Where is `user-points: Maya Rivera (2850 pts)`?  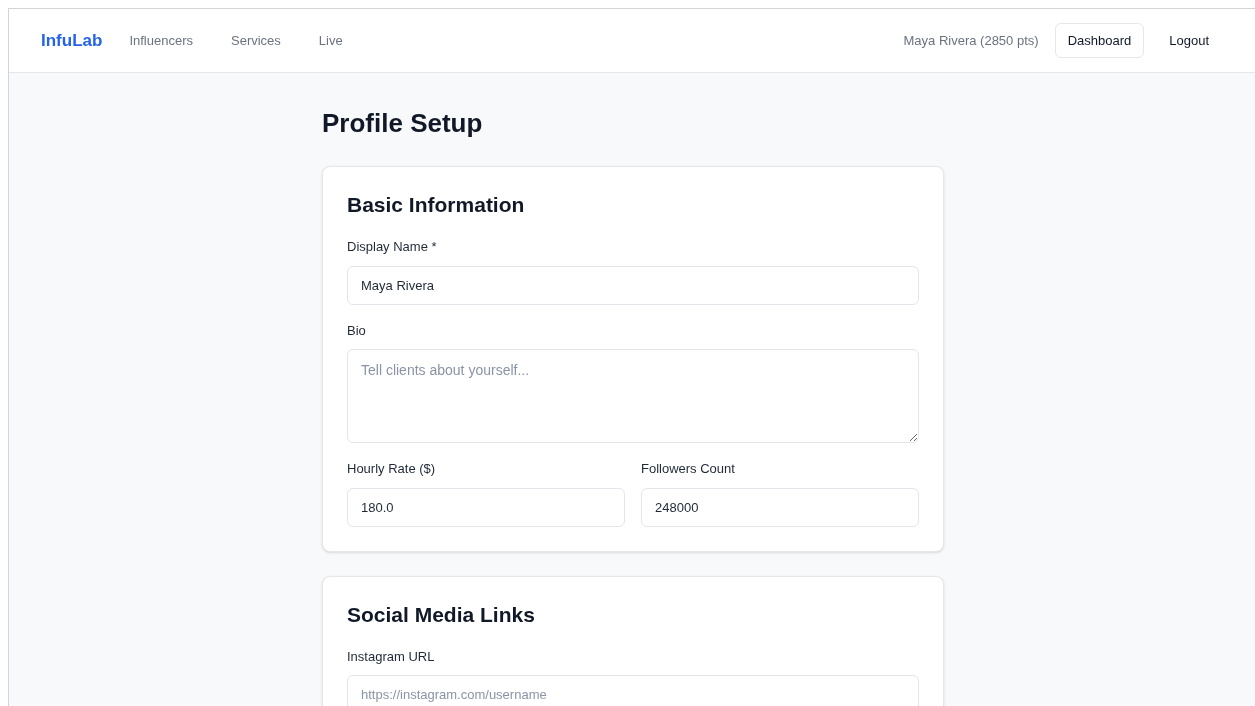 user-points: Maya Rivera (2850 pts) is located at coordinates (971, 40).